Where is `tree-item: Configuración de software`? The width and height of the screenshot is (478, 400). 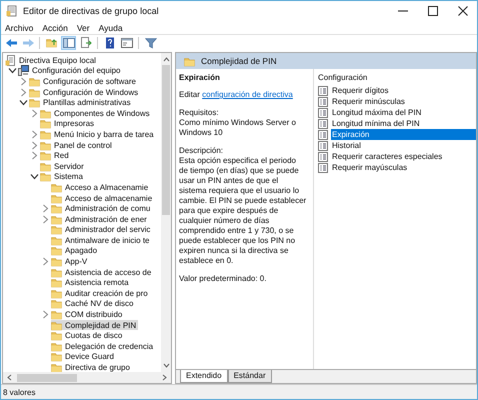
tree-item: Configuración de software is located at coordinates (83, 81).